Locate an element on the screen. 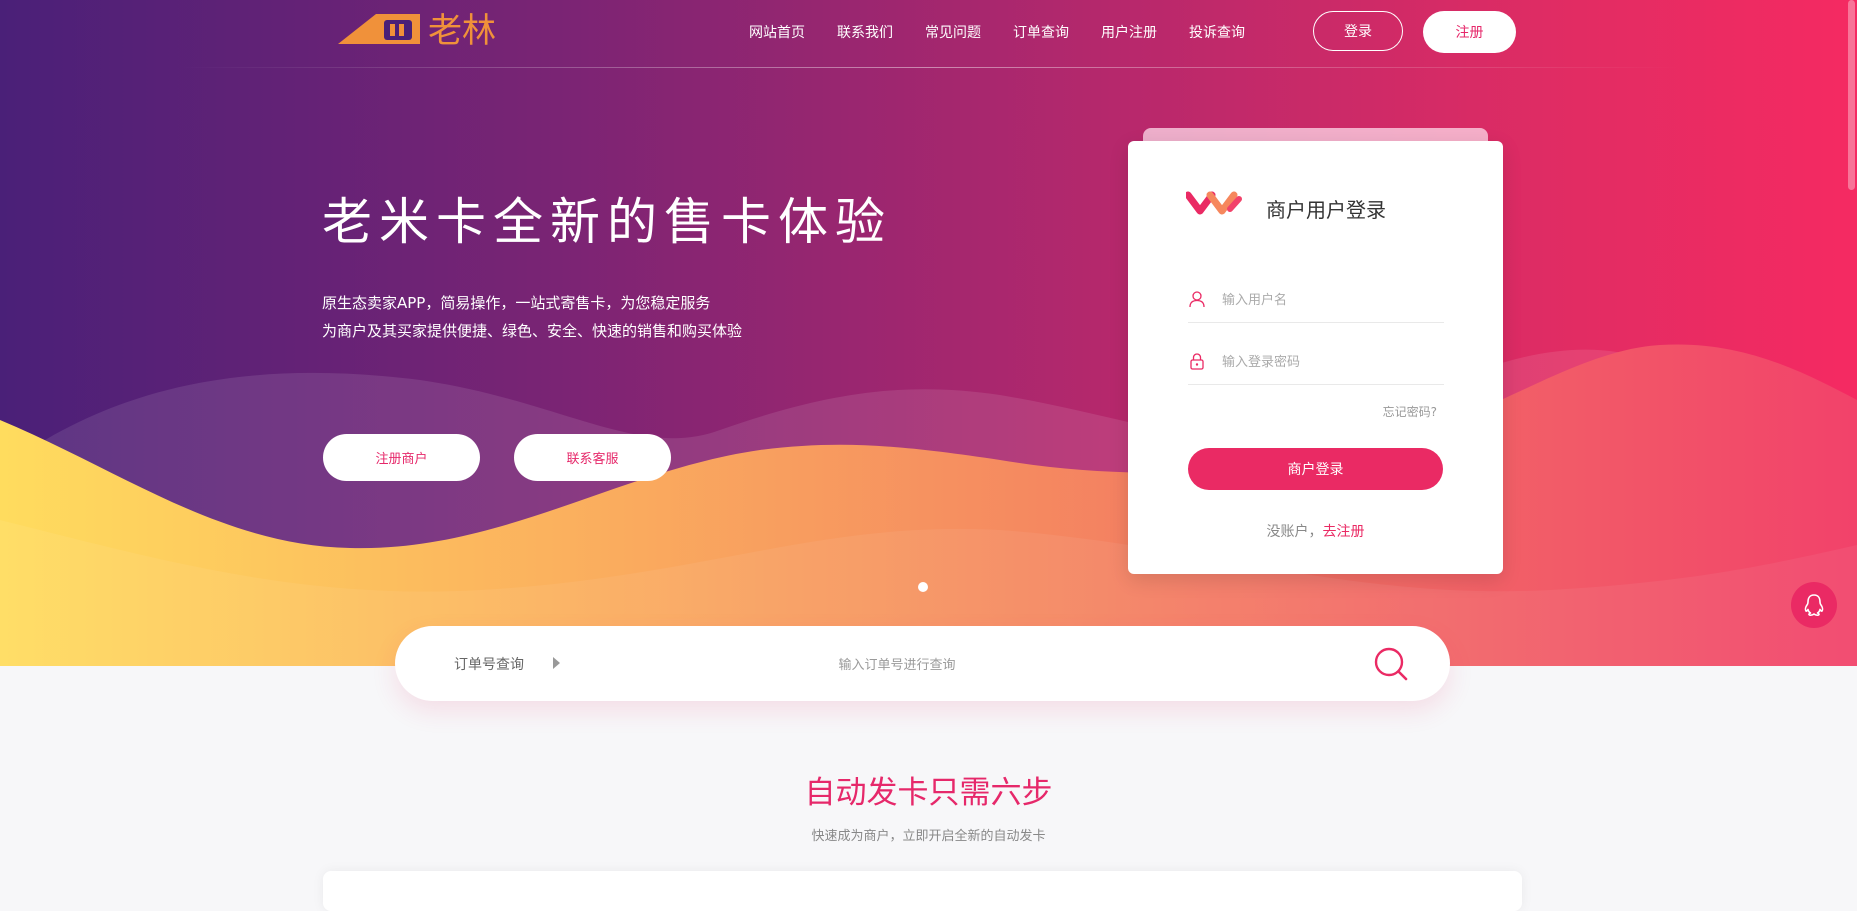  order-search-bar: 订单号查询 is located at coordinates (922, 663).